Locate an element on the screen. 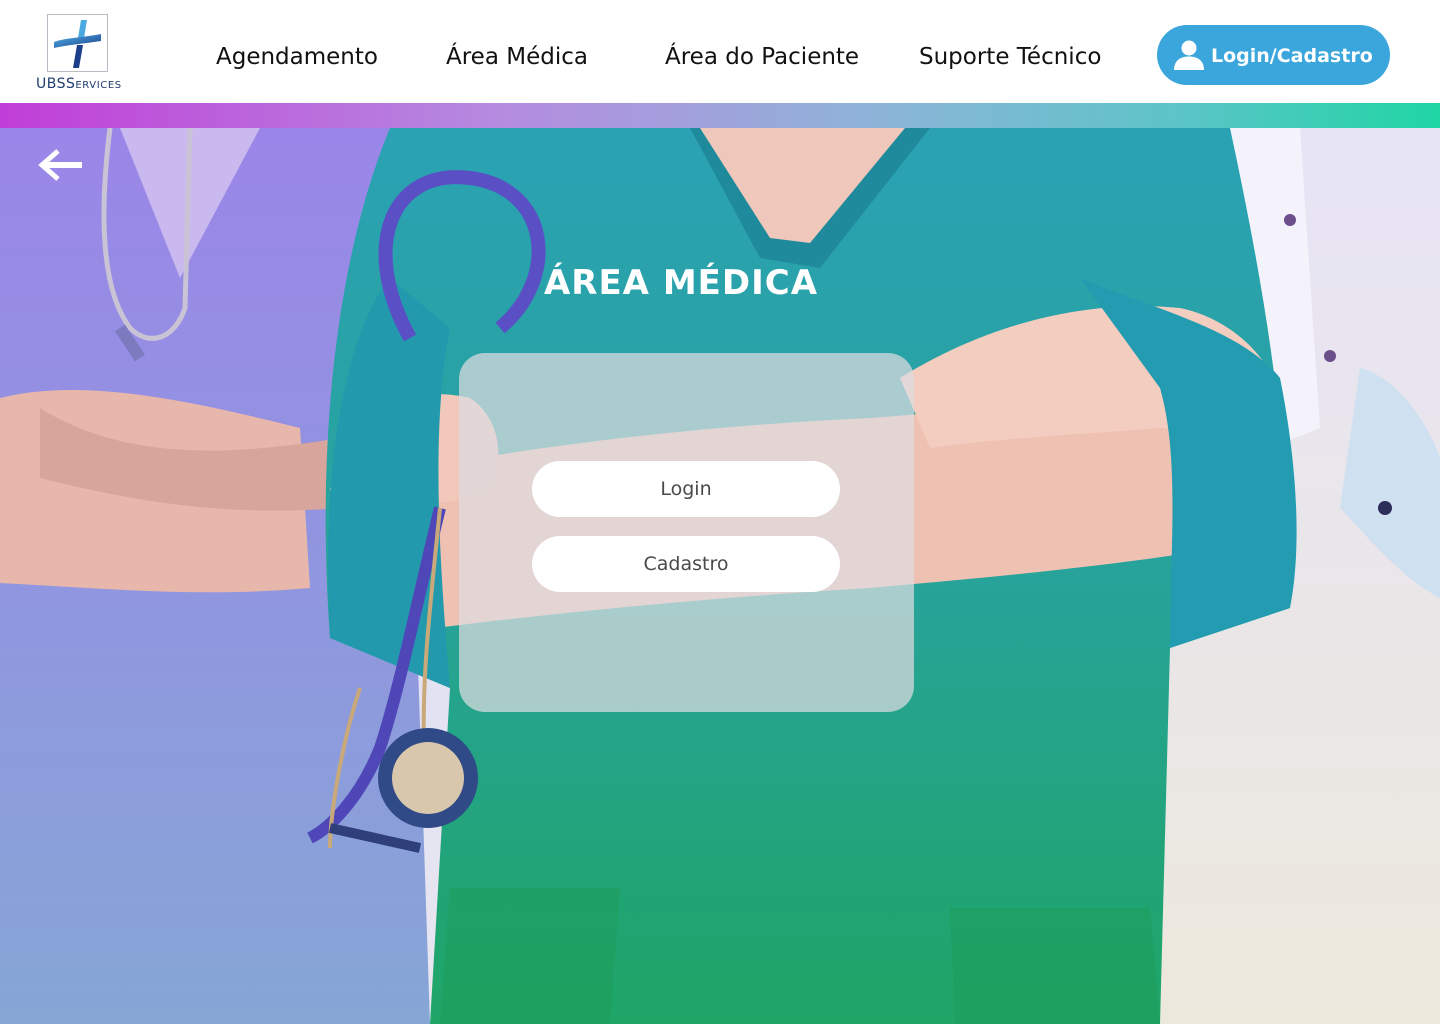 Image resolution: width=1440 pixels, height=1024 pixels. nav-area-do-paciente: Área do Paciente is located at coordinates (762, 57).